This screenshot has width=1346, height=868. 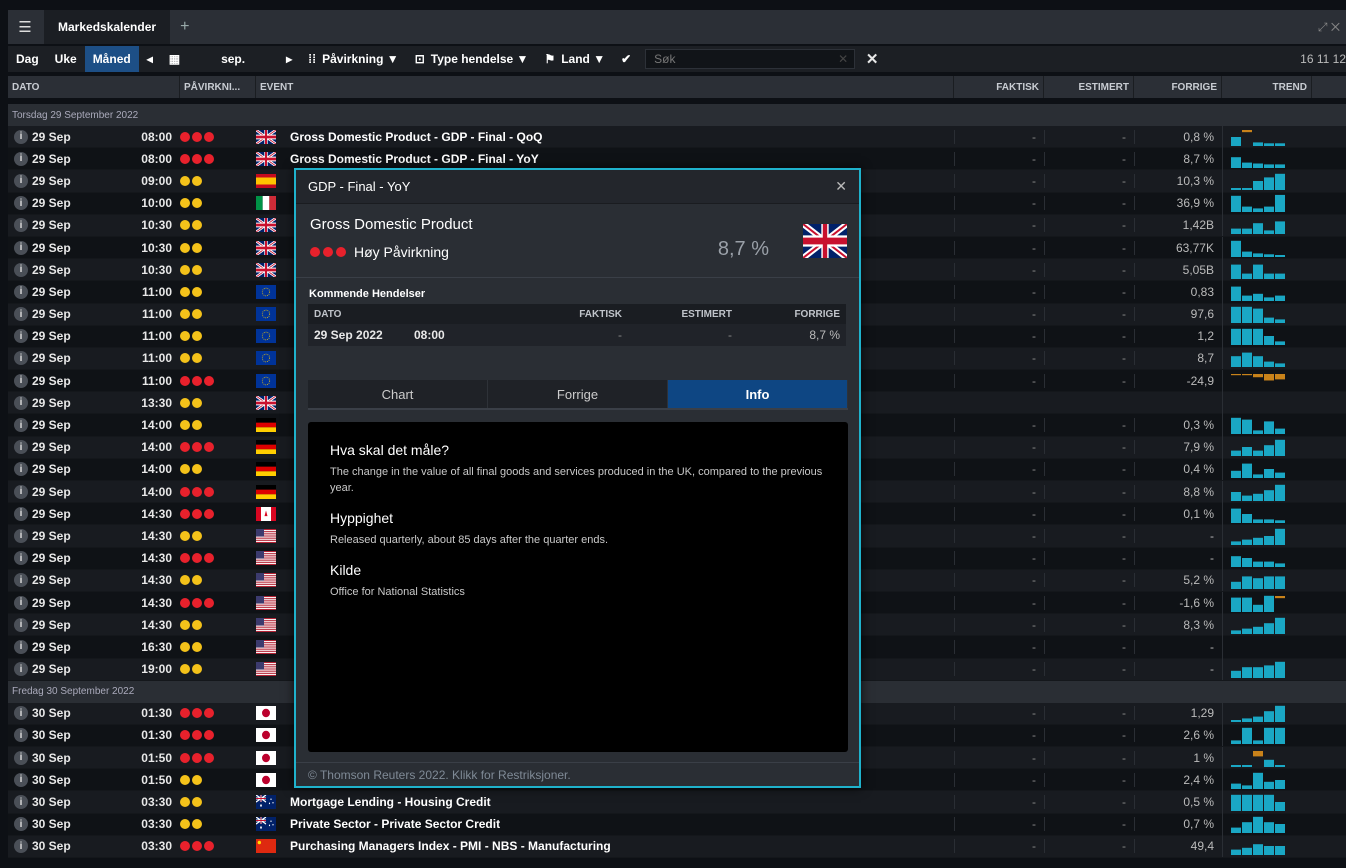 I want to click on hamburger-menu-icon: ☰, so click(x=25, y=27).